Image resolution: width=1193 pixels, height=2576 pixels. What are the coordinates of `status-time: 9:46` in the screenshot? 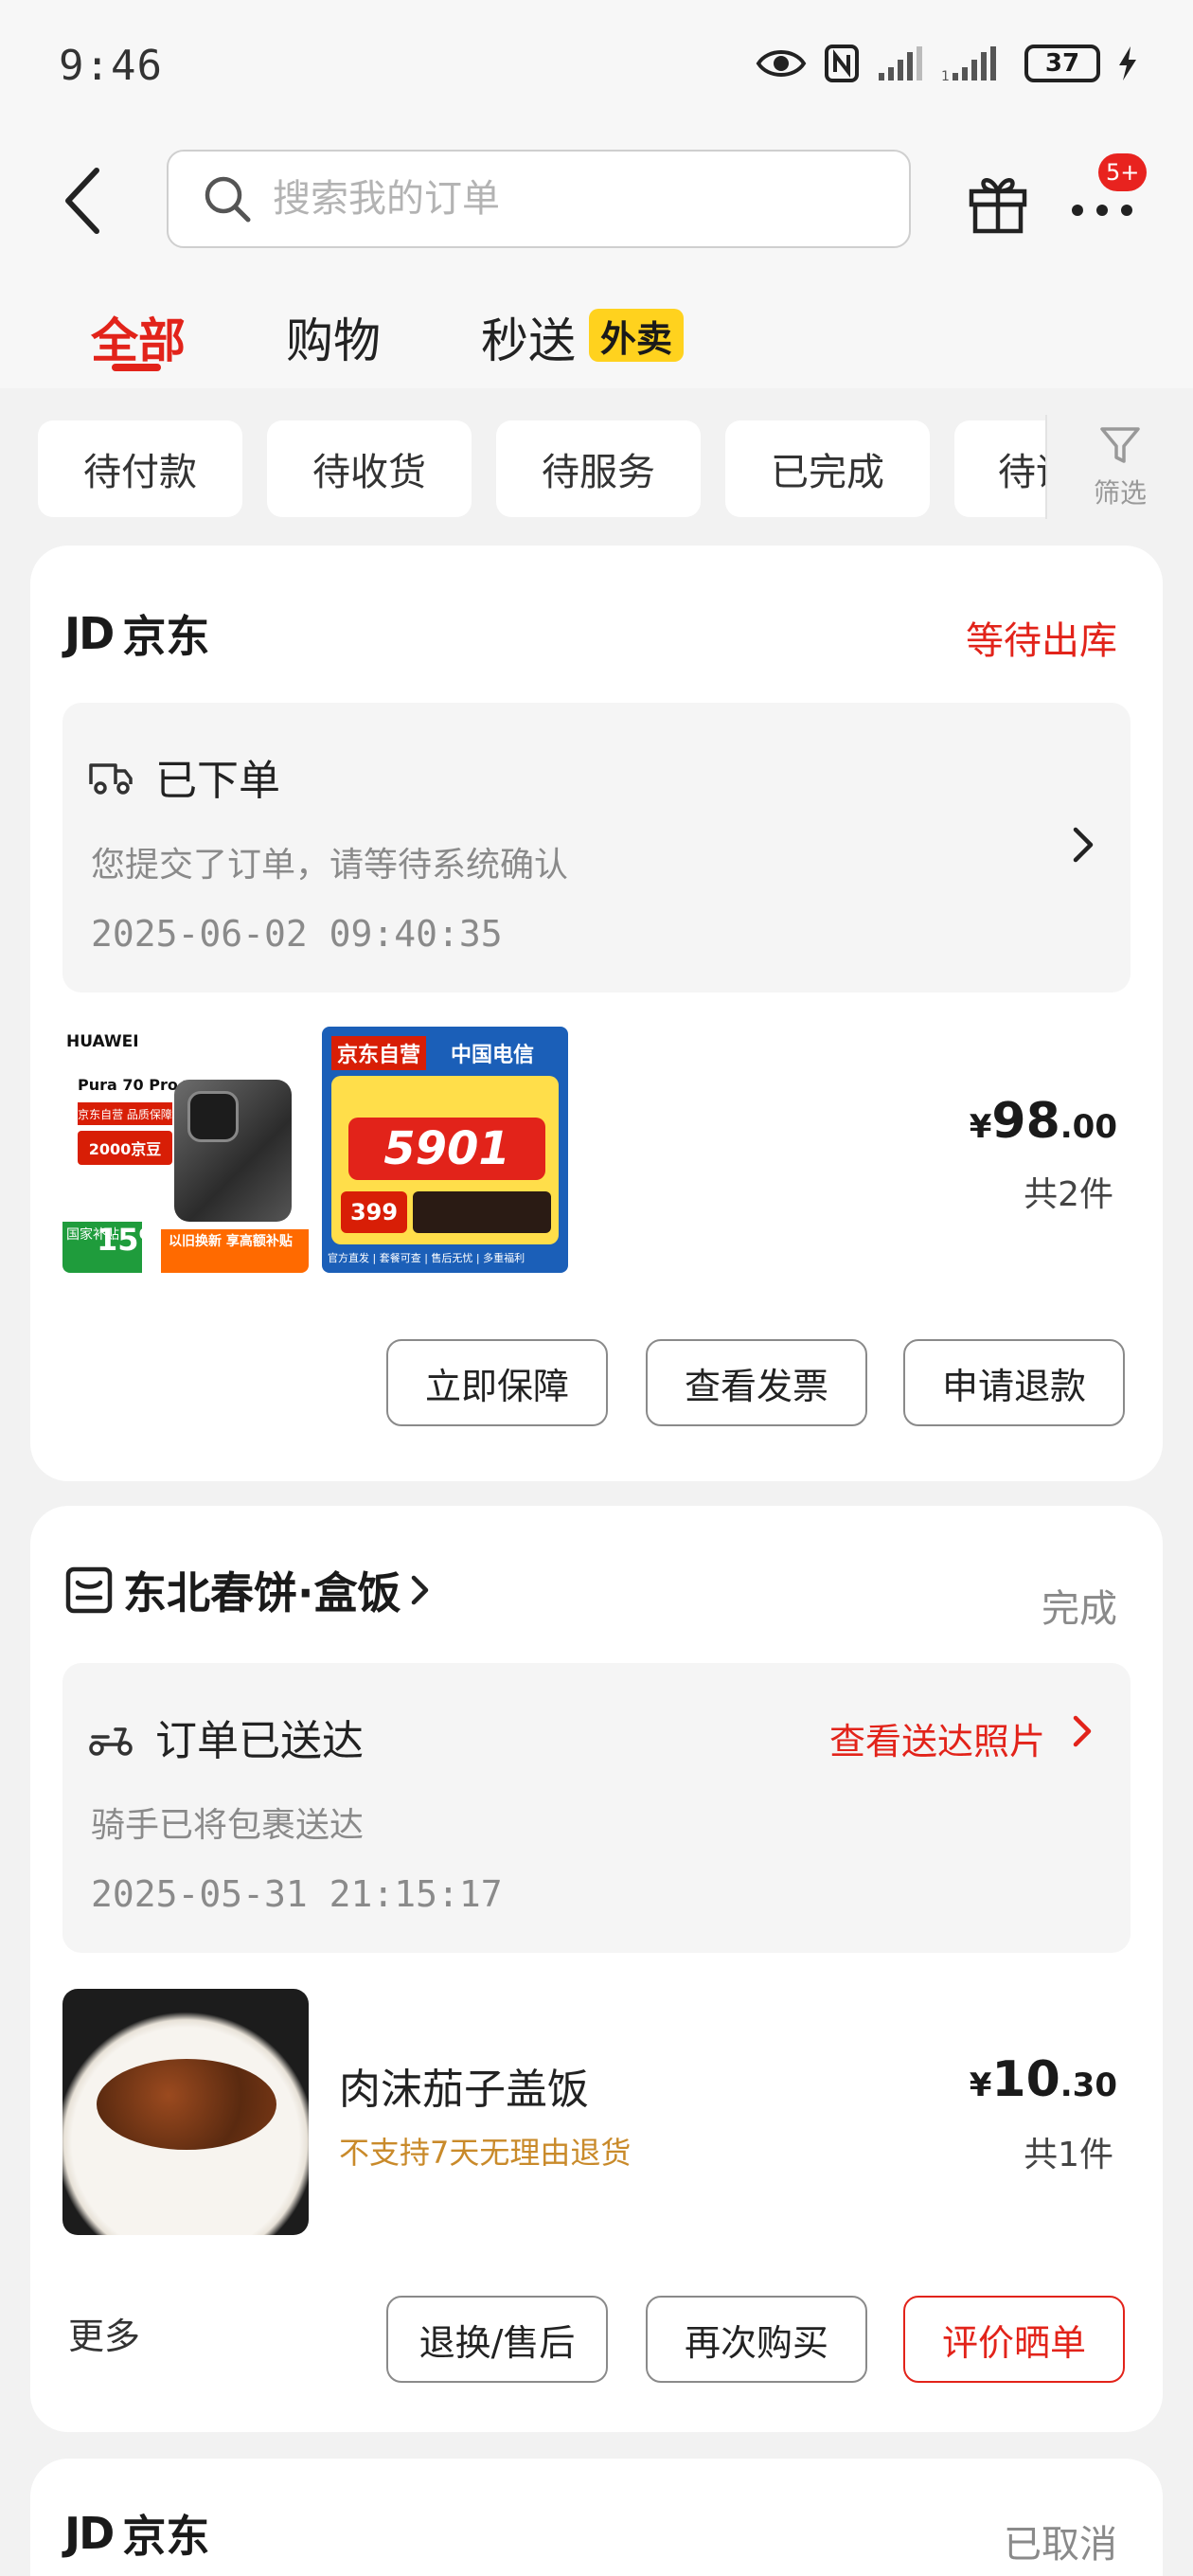 It's located at (111, 66).